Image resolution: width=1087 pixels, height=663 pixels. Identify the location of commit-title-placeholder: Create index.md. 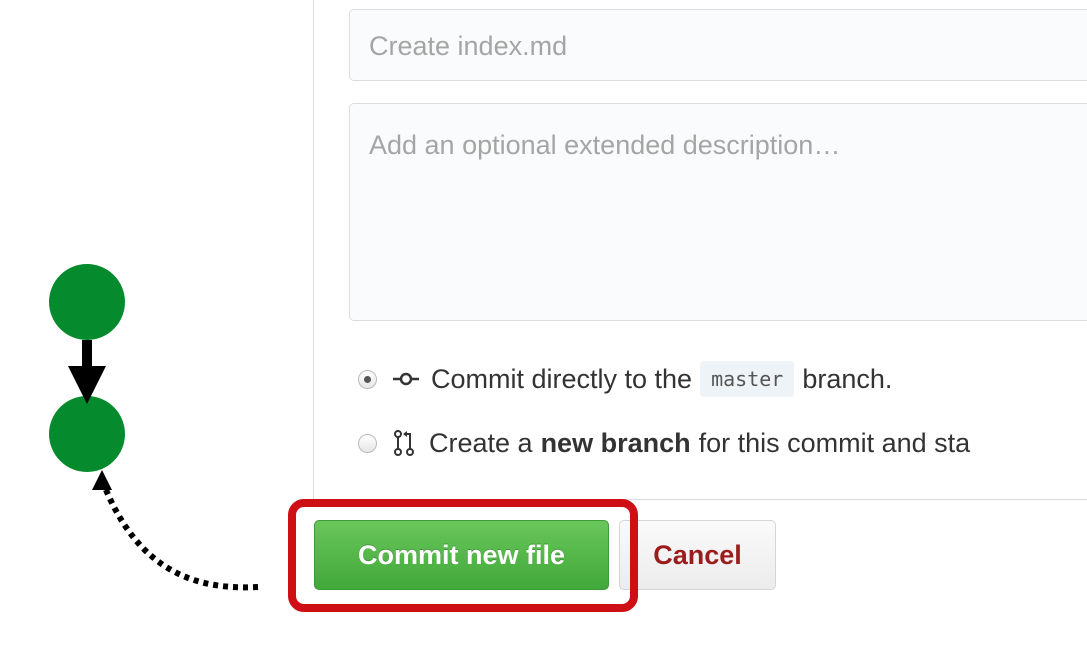
(468, 46).